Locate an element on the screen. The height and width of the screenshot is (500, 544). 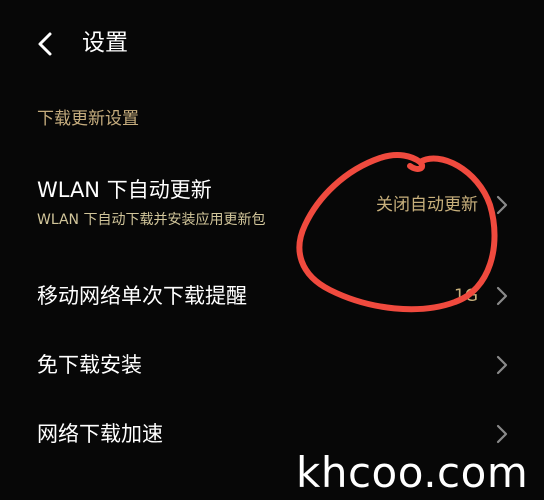
row-title: 移动网络单次下载提醒 is located at coordinates (142, 296).